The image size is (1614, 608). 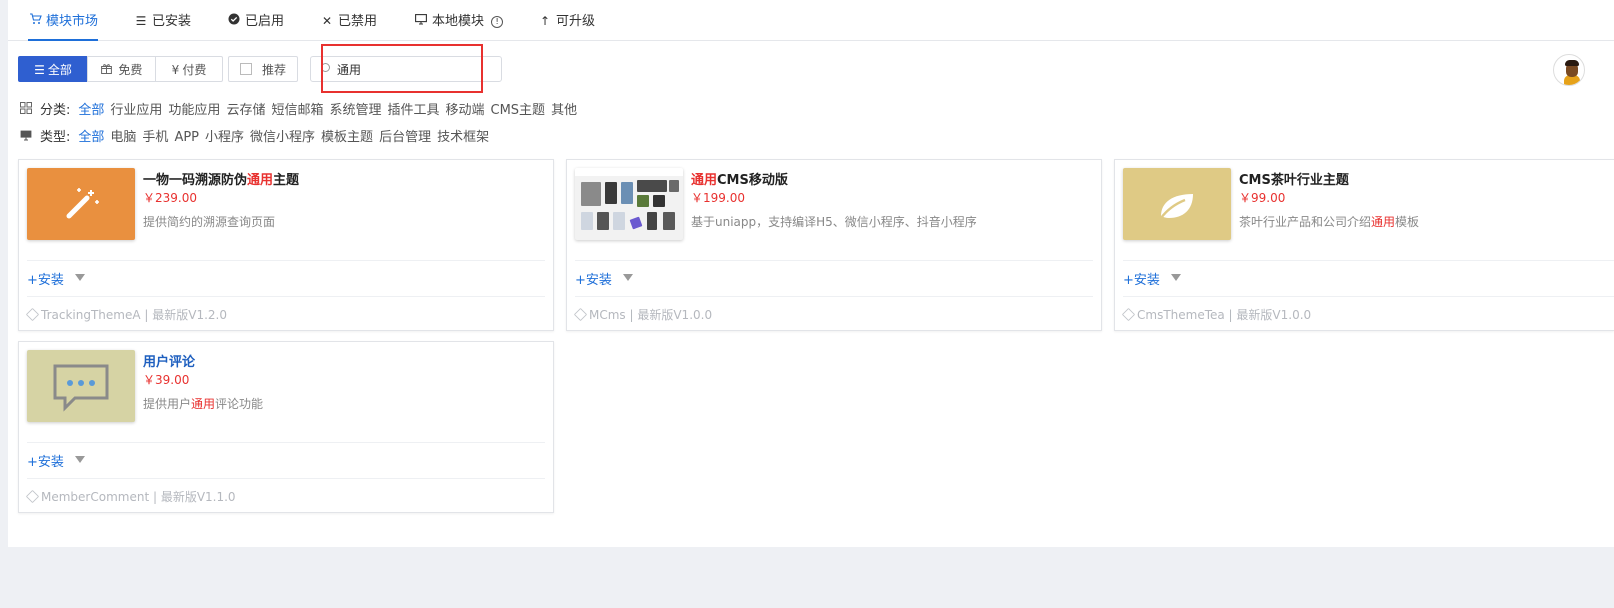 What do you see at coordinates (413, 110) in the screenshot?
I see `category-option: 插件工具` at bounding box center [413, 110].